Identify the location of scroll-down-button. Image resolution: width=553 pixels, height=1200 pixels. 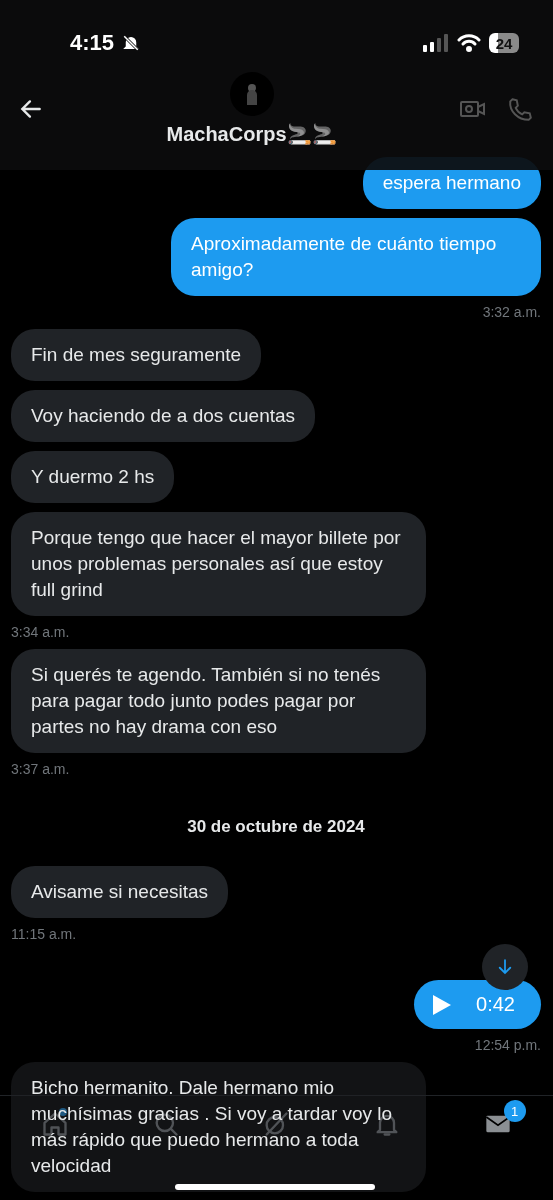
(505, 967).